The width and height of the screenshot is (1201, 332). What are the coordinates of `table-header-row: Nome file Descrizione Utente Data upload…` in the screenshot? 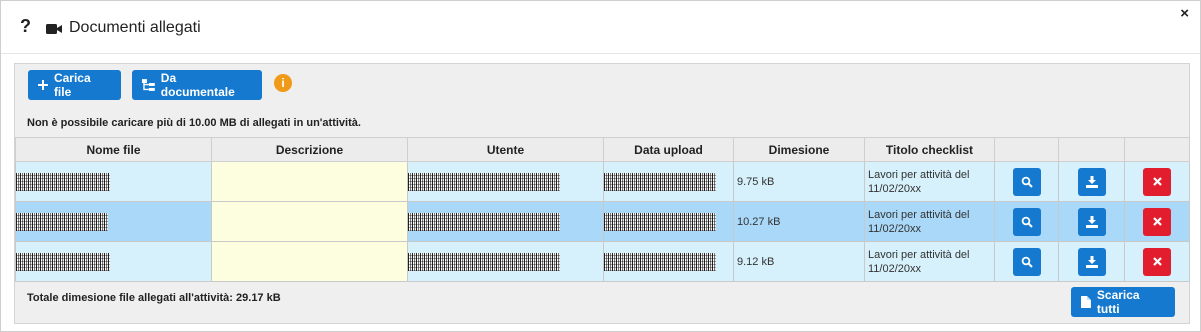 It's located at (602, 149).